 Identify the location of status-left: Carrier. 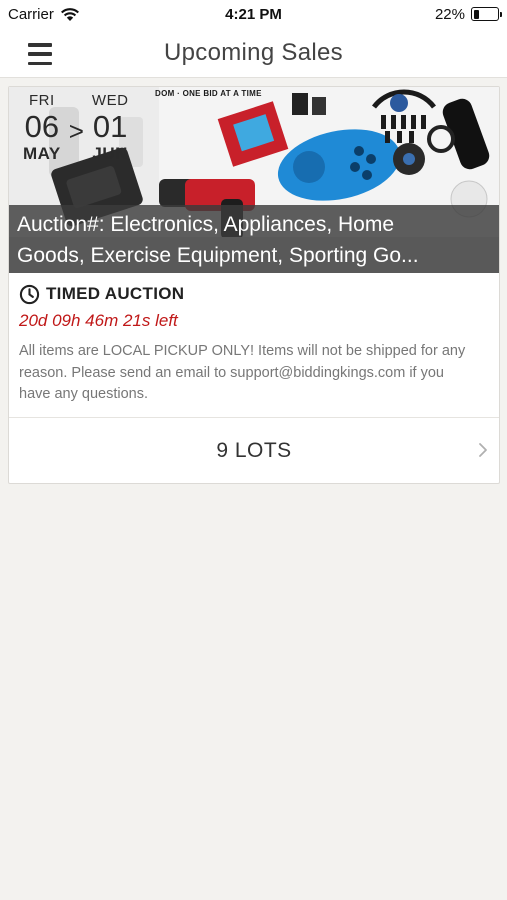
(44, 14).